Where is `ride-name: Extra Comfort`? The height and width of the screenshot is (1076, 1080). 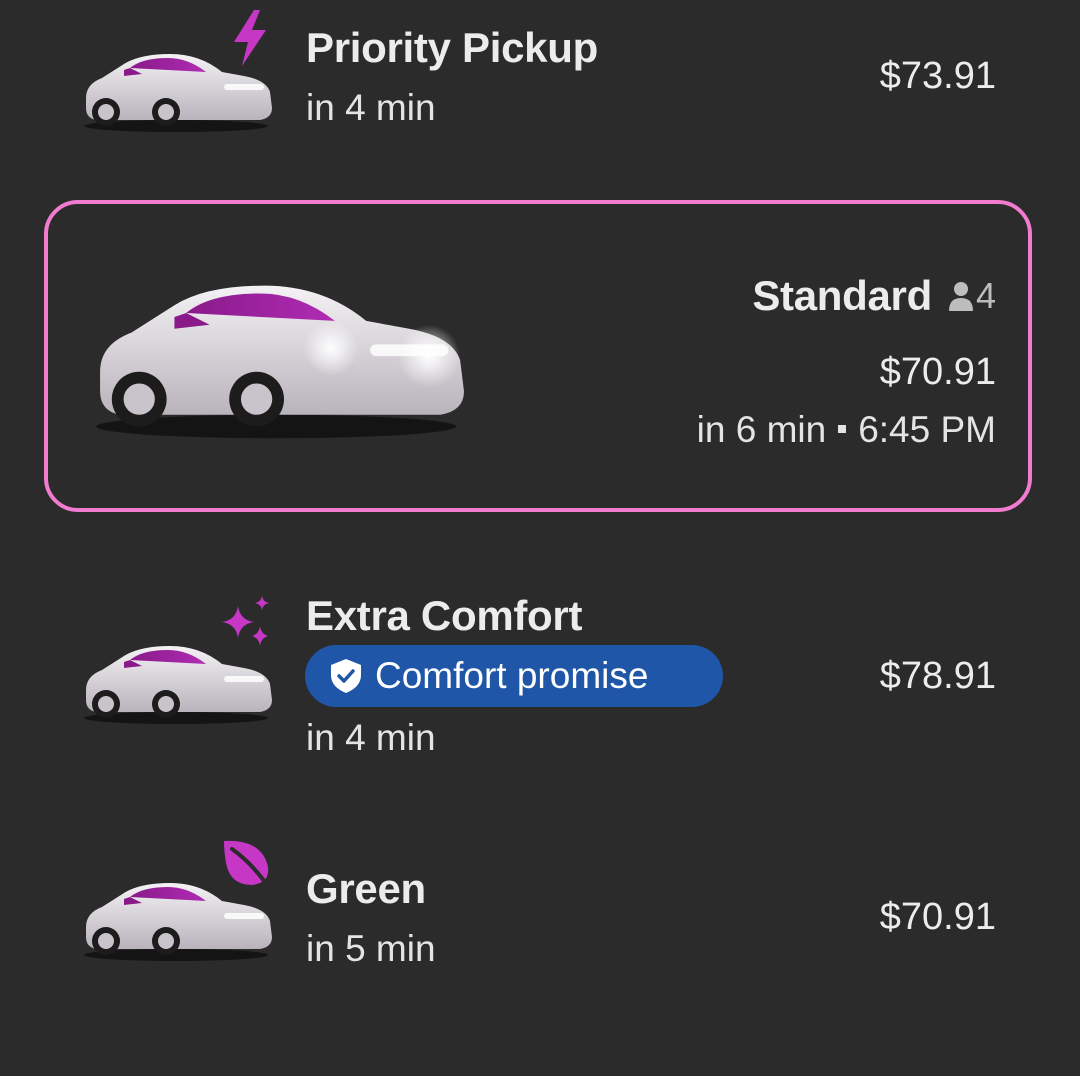 ride-name: Extra Comfort is located at coordinates (444, 615).